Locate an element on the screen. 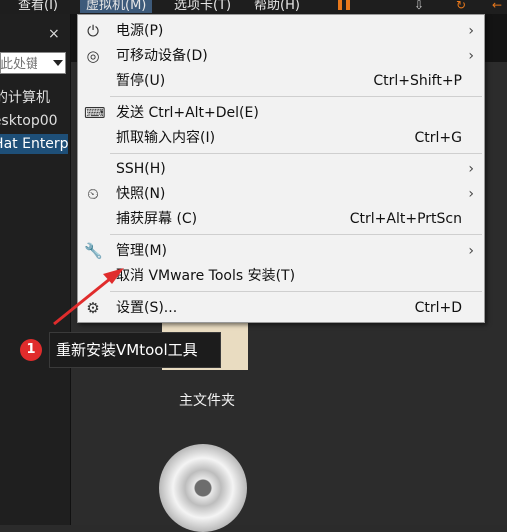 This screenshot has width=507, height=532. menu-item-label: 捕获屏幕 (C) is located at coordinates (157, 219).